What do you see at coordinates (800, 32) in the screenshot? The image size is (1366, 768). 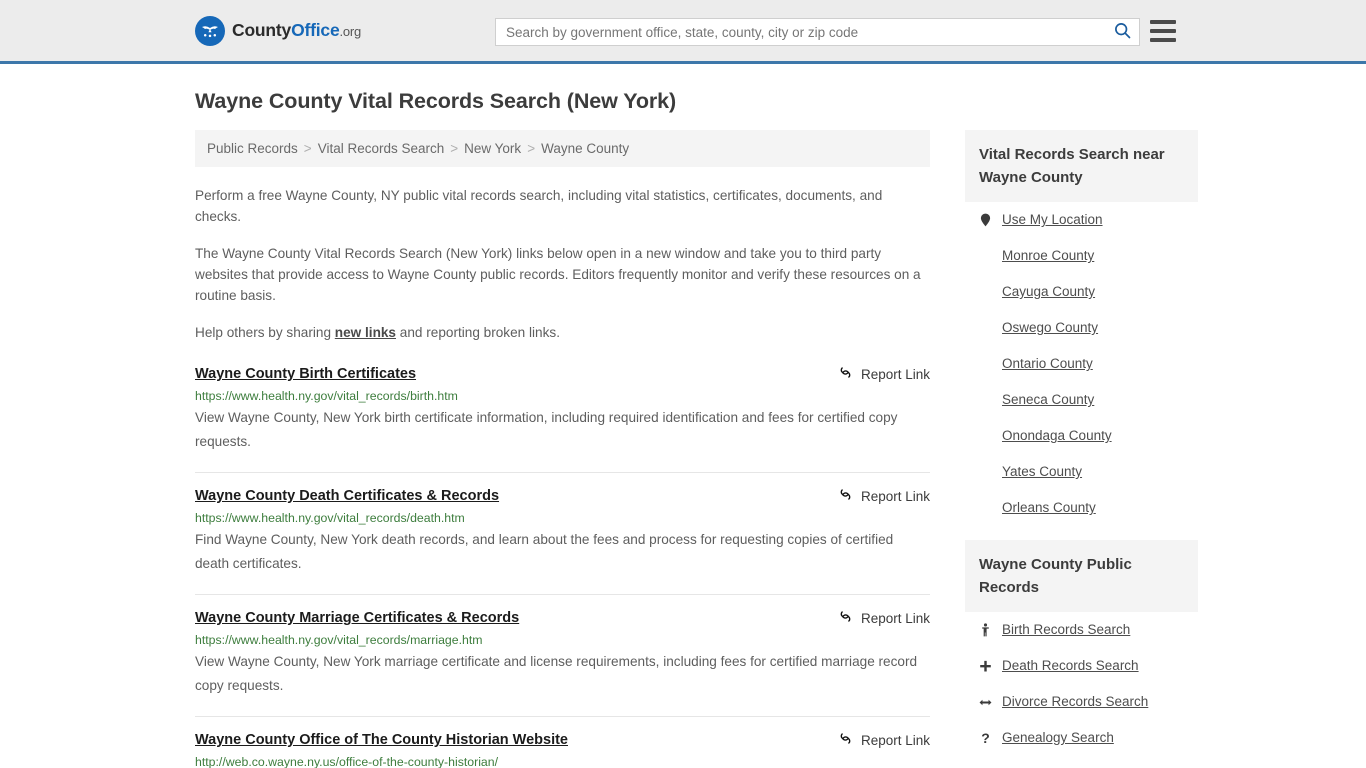 I see `search-input` at bounding box center [800, 32].